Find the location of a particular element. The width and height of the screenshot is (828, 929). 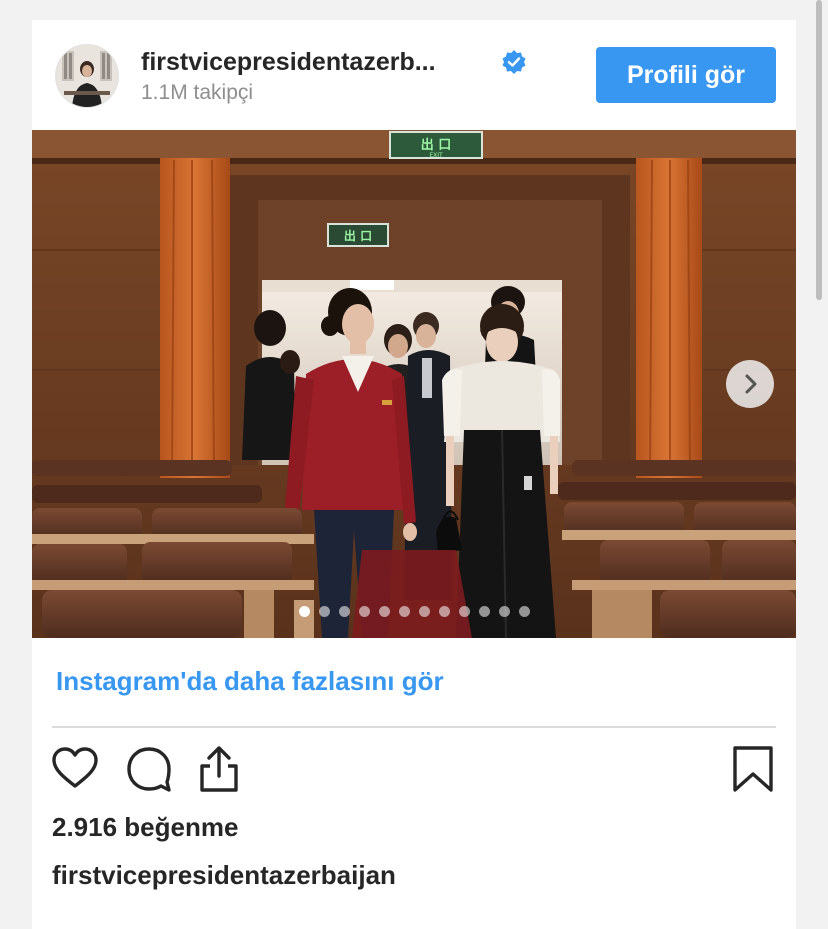

carousel-next-button is located at coordinates (750, 384).